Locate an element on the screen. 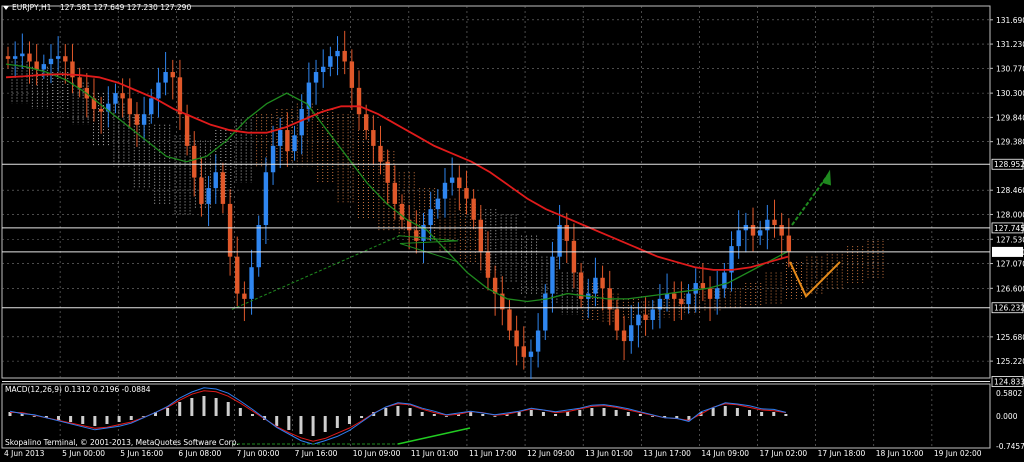  y-tick-label: 127.070 is located at coordinates (1010, 264).